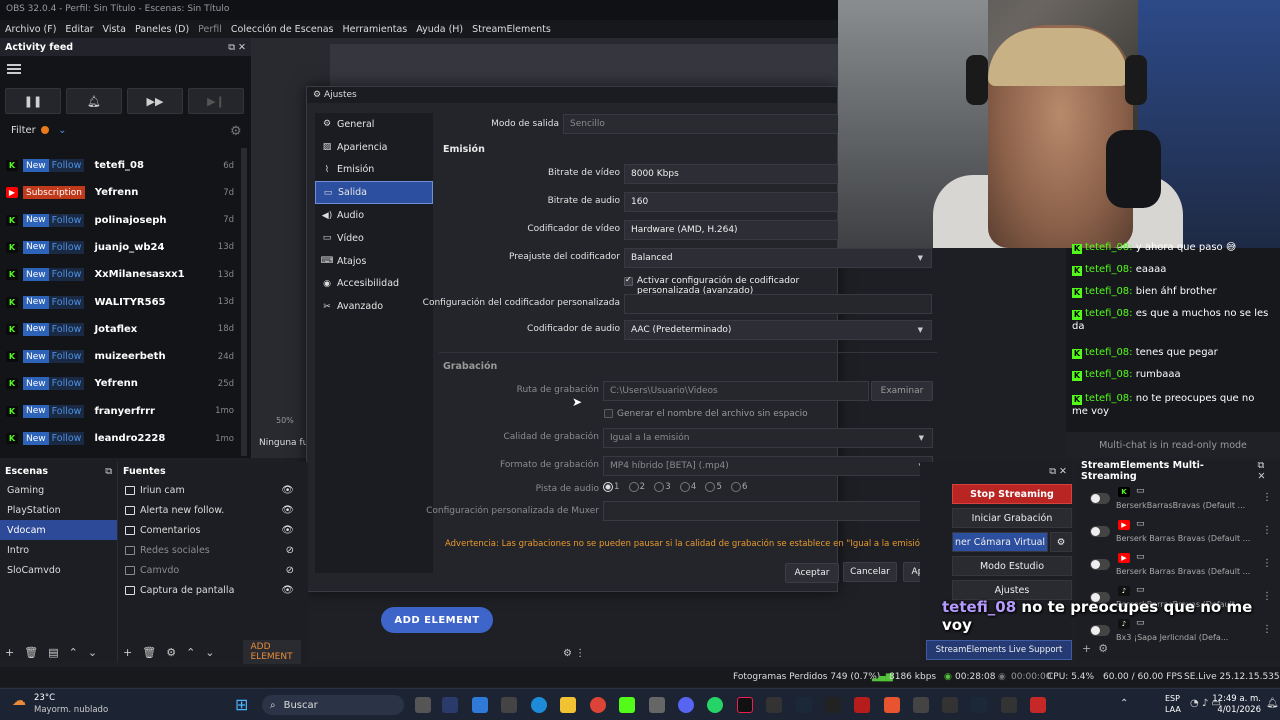  What do you see at coordinates (79, 29) in the screenshot?
I see `menu-editar: Editar` at bounding box center [79, 29].